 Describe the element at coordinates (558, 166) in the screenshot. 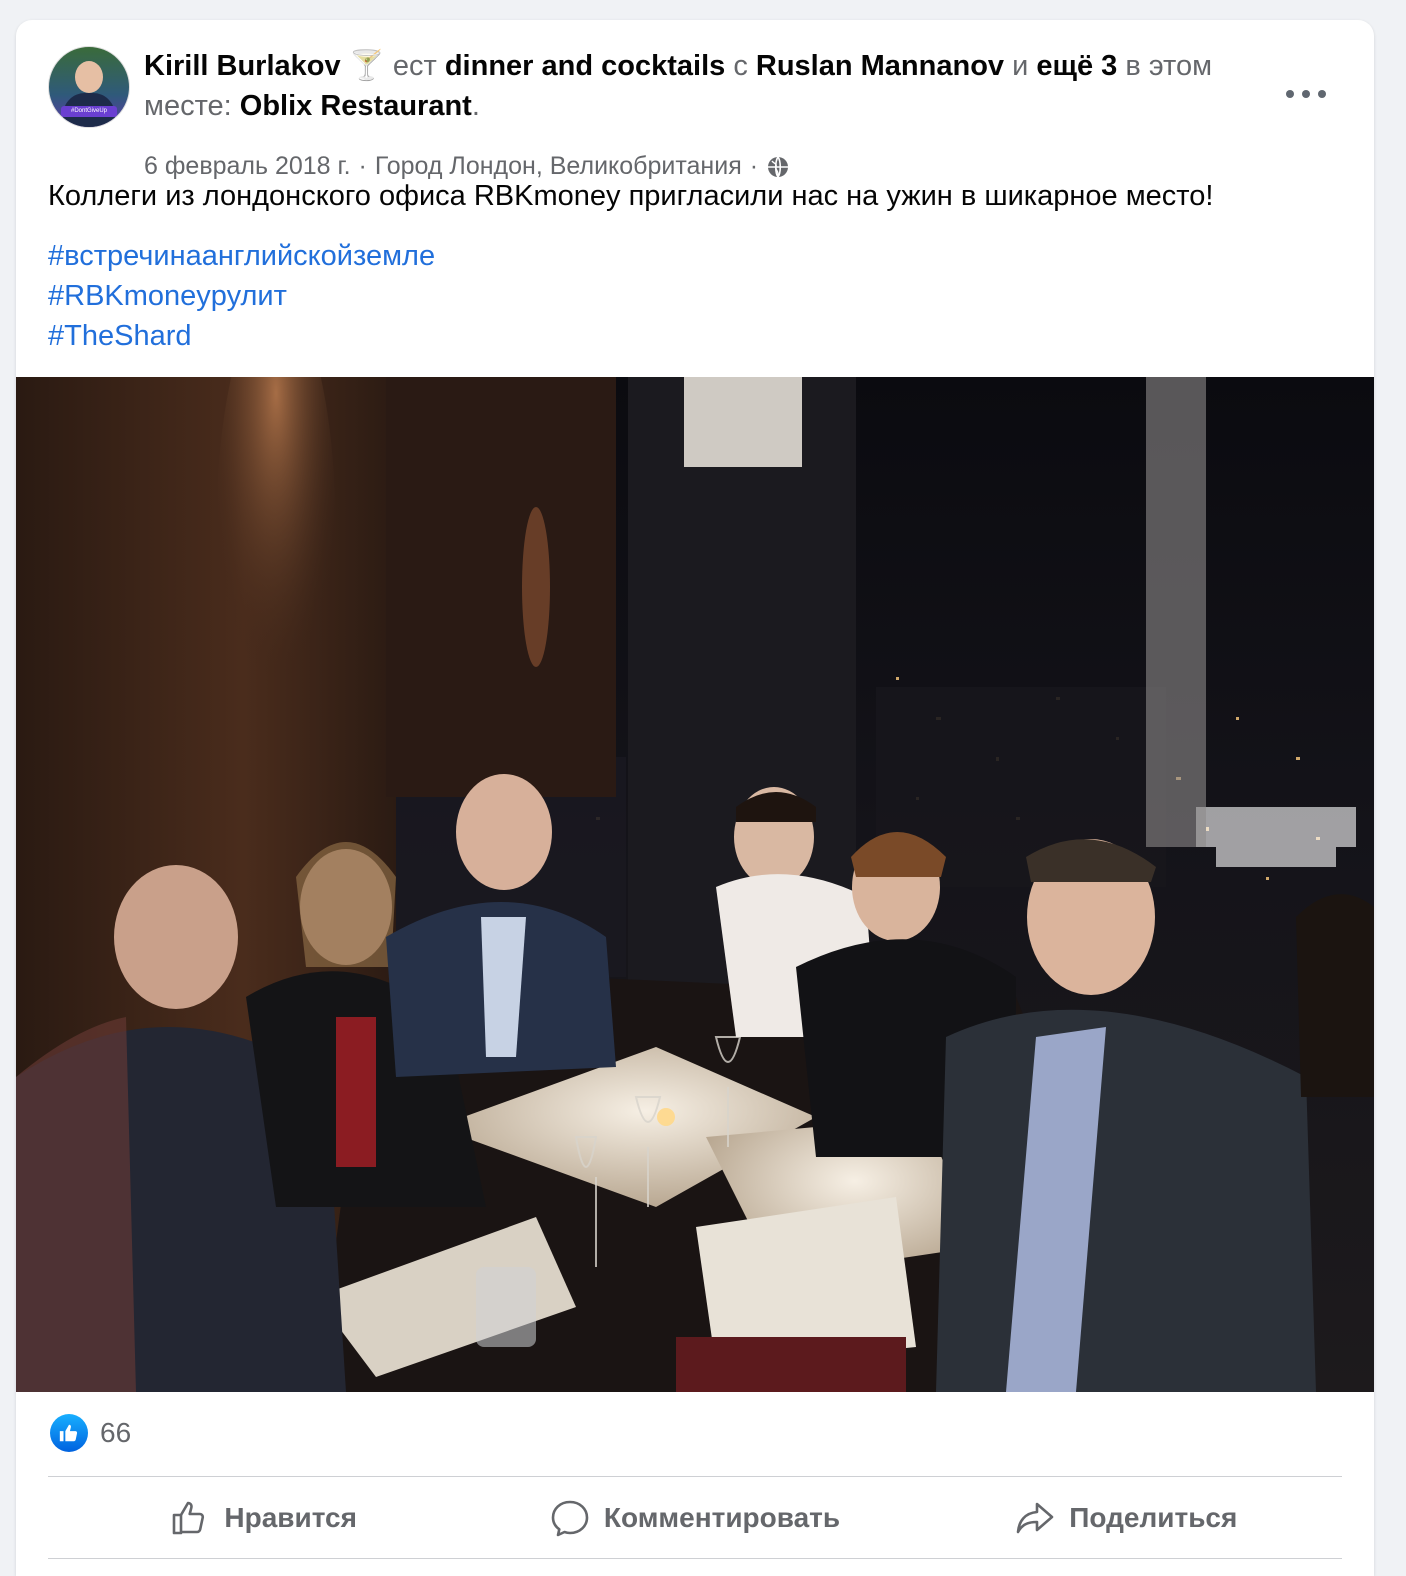

I see `post-location: Город Лондон, Великобритания` at that location.